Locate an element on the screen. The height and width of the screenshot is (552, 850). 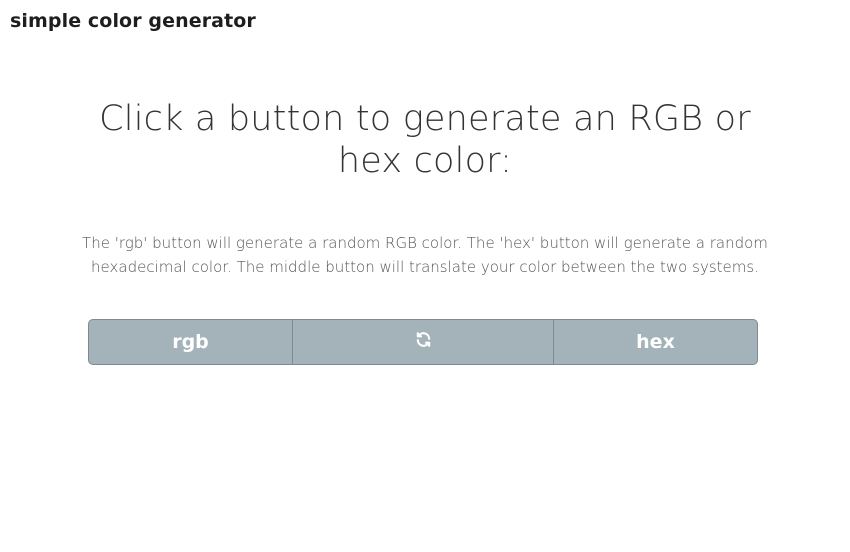
brand-title: simple color generator is located at coordinates (133, 21).